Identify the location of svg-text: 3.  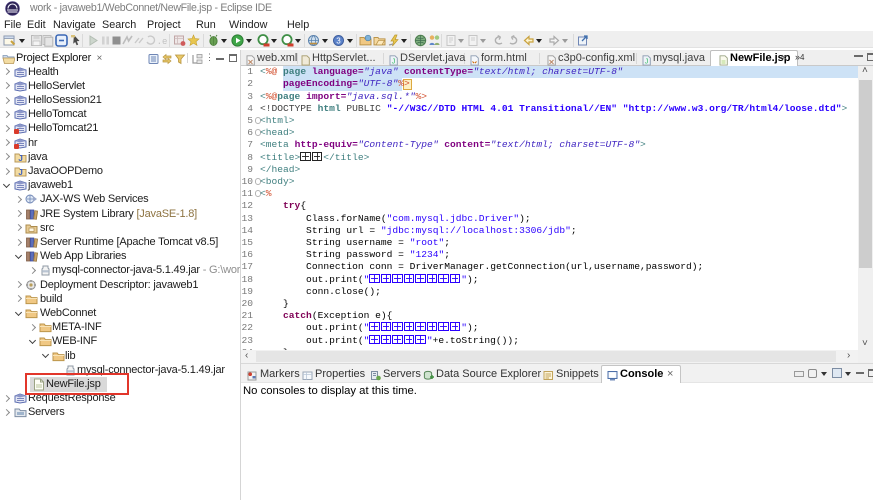
(338, 40).